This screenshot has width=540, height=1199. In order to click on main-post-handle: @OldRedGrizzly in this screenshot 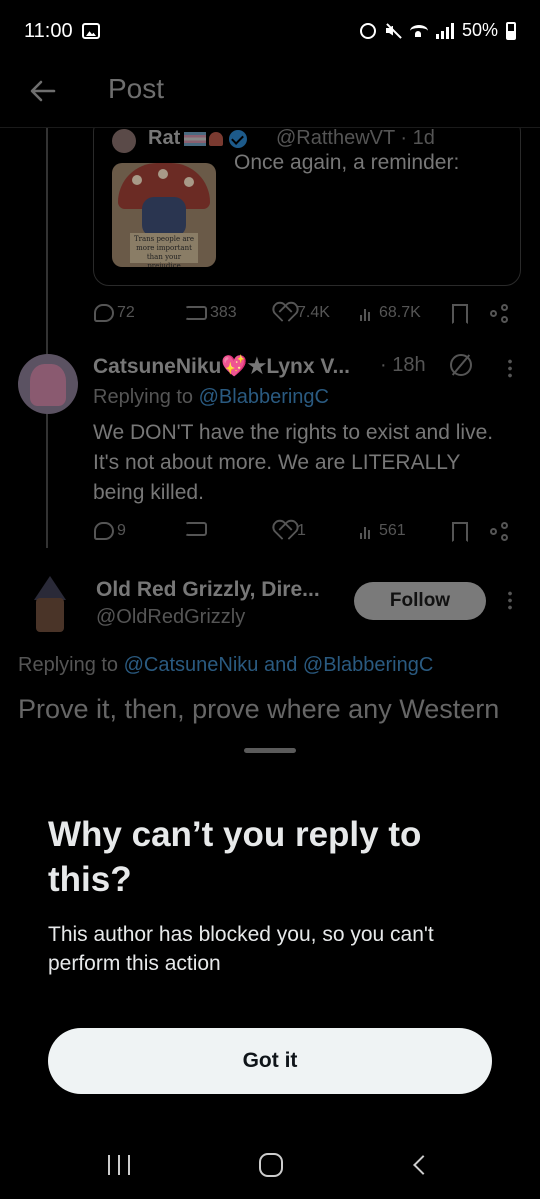, I will do `click(171, 617)`.